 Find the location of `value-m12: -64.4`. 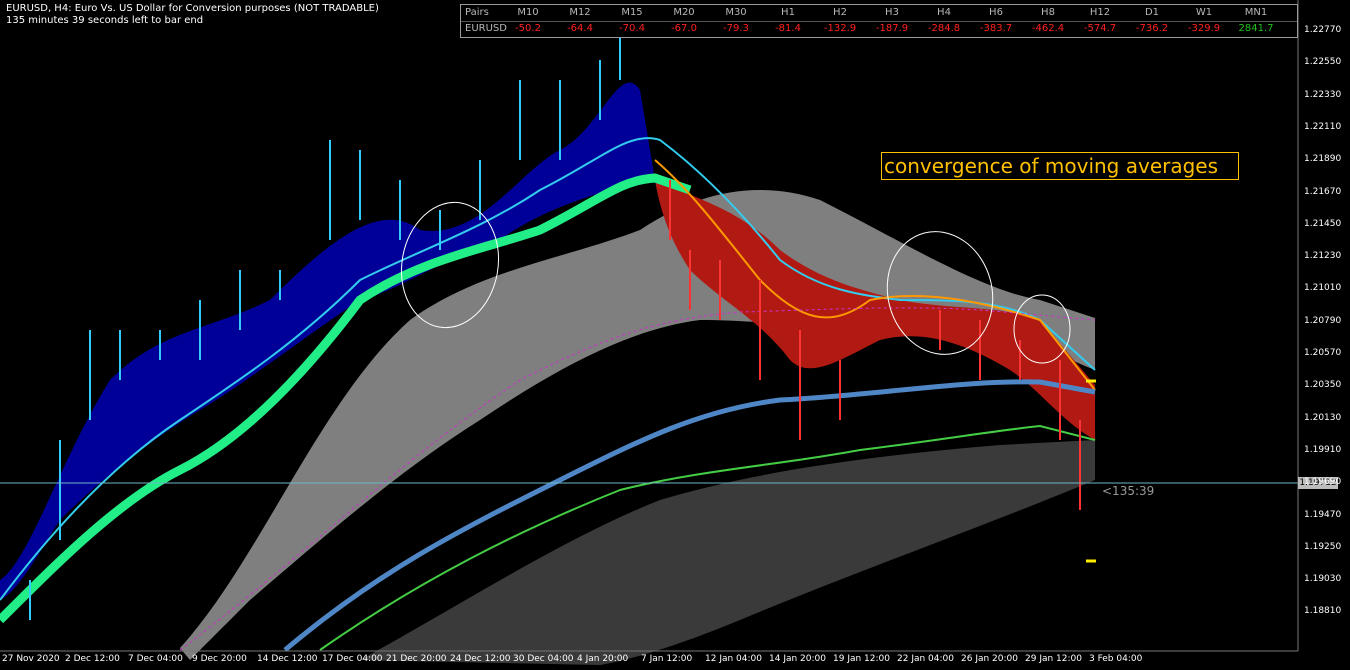

value-m12: -64.4 is located at coordinates (580, 28).